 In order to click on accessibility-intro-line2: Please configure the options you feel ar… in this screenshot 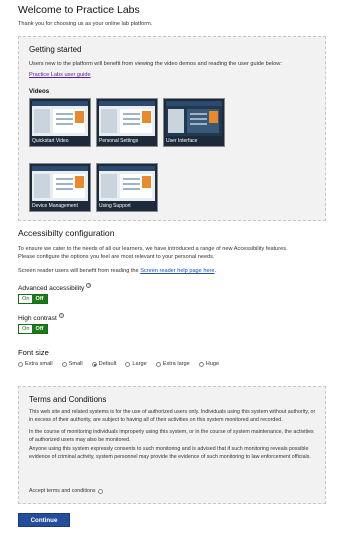, I will do `click(116, 257)`.